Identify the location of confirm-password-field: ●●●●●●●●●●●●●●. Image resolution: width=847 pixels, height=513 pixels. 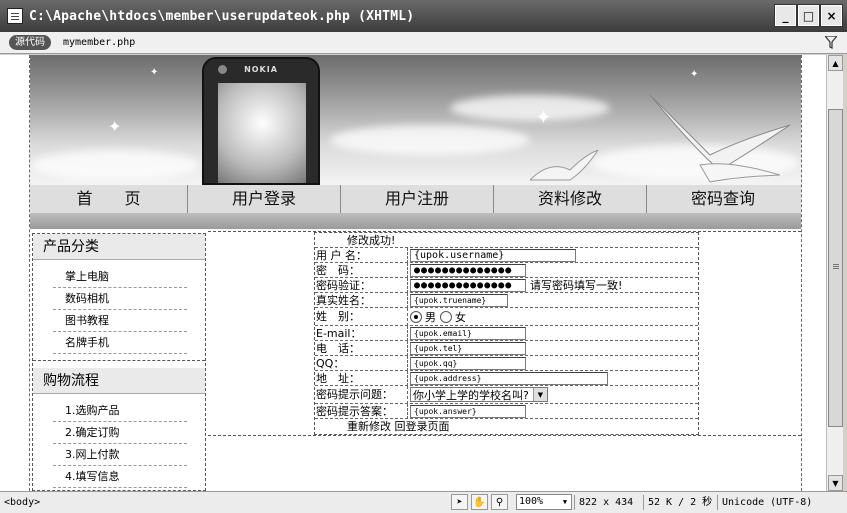
(468, 285).